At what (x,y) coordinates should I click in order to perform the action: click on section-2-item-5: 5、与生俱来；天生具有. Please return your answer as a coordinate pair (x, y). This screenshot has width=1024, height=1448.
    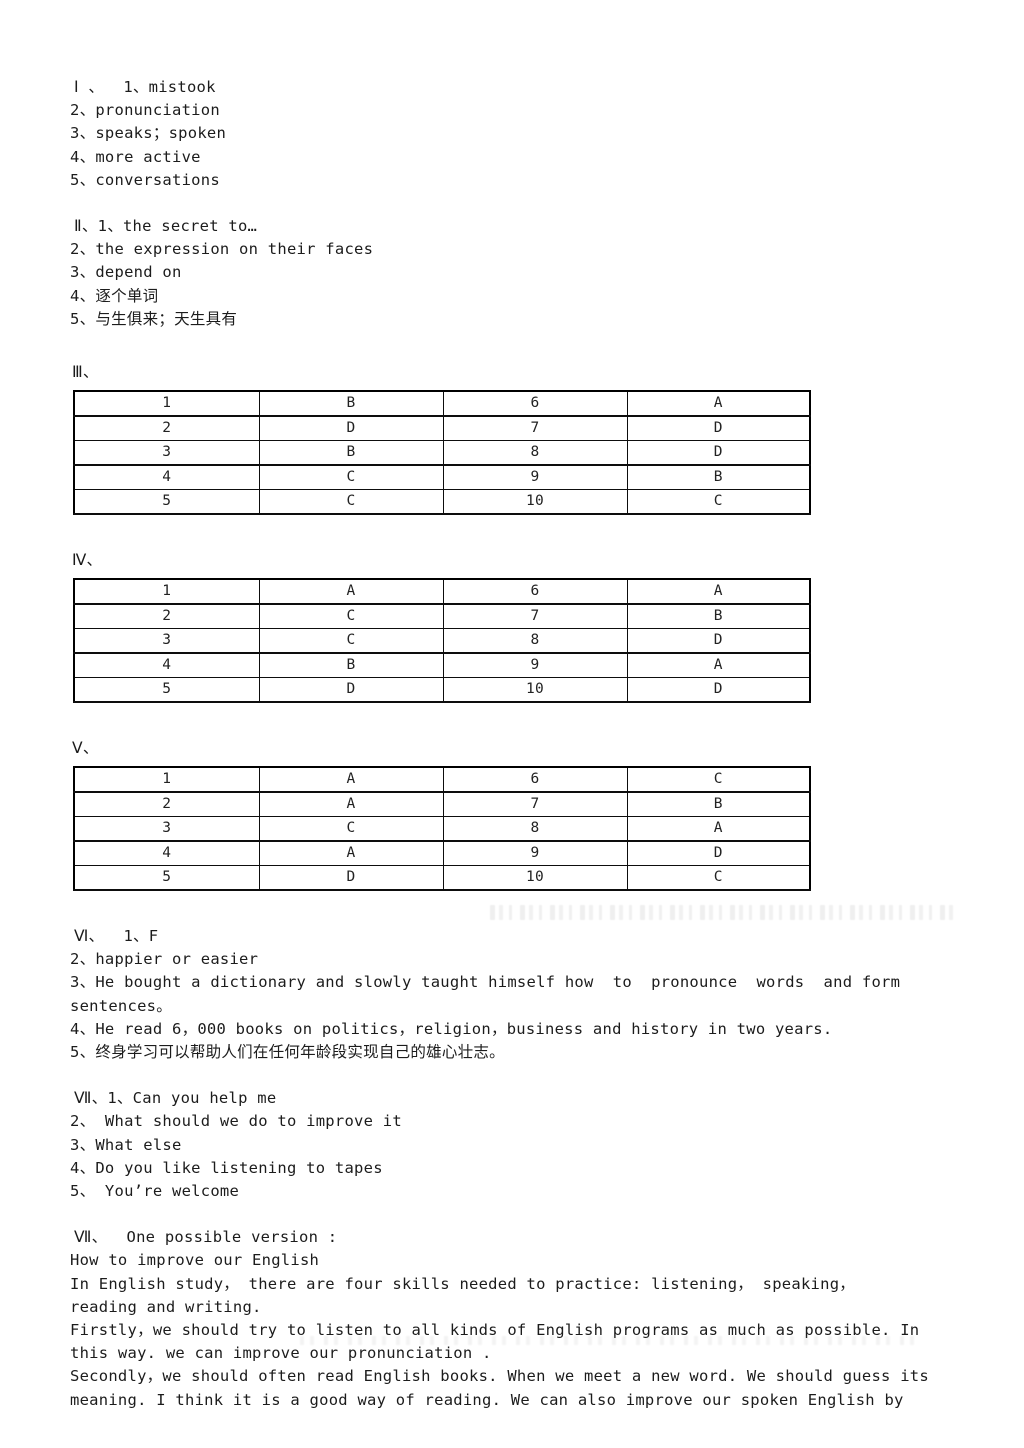
    Looking at the image, I should click on (154, 318).